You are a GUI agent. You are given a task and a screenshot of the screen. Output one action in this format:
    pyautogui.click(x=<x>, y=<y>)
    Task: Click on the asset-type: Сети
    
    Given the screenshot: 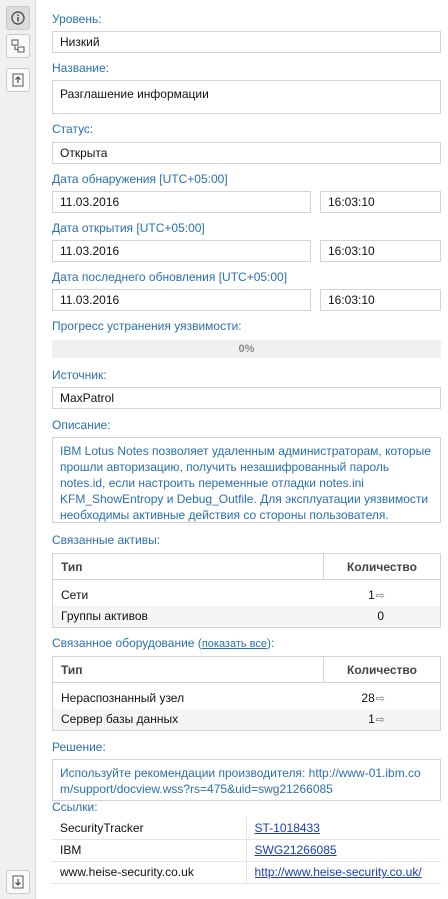 What is the action you would take?
    pyautogui.click(x=75, y=594)
    